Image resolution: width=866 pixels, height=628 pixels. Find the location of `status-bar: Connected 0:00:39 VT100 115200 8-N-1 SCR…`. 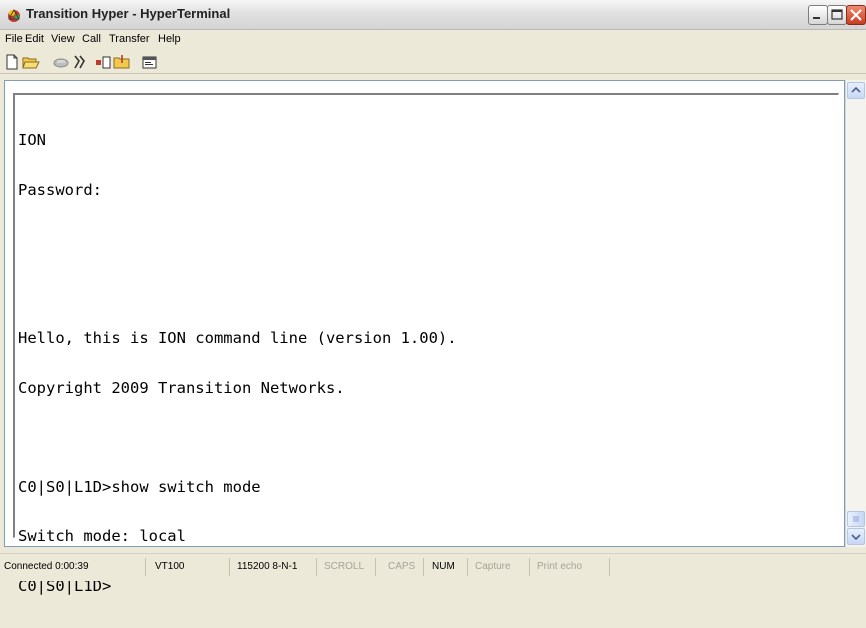

status-bar: Connected 0:00:39 VT100 115200 8-N-1 SCR… is located at coordinates (433, 567).